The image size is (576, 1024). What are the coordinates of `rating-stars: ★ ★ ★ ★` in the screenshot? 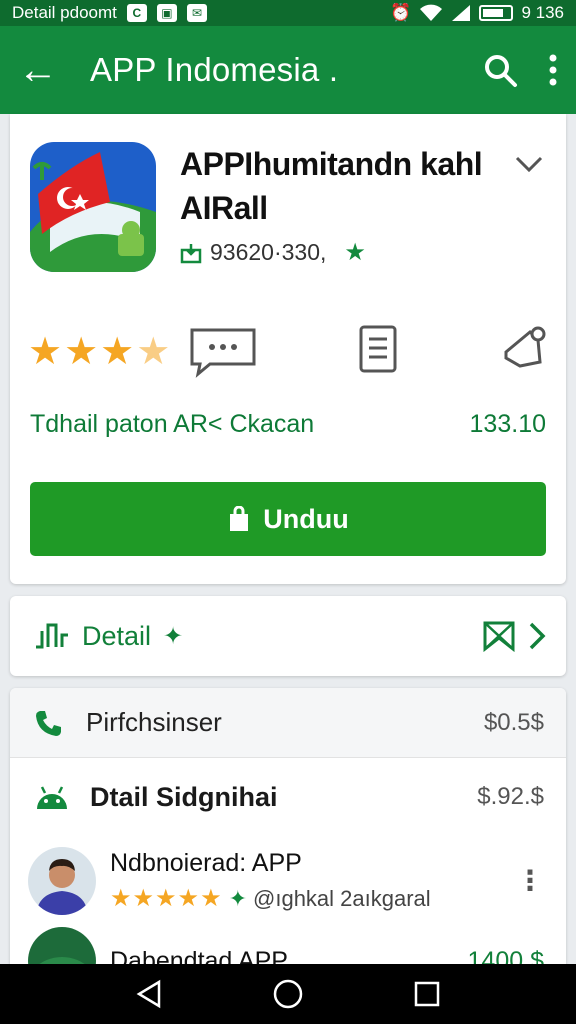 It's located at (99, 352).